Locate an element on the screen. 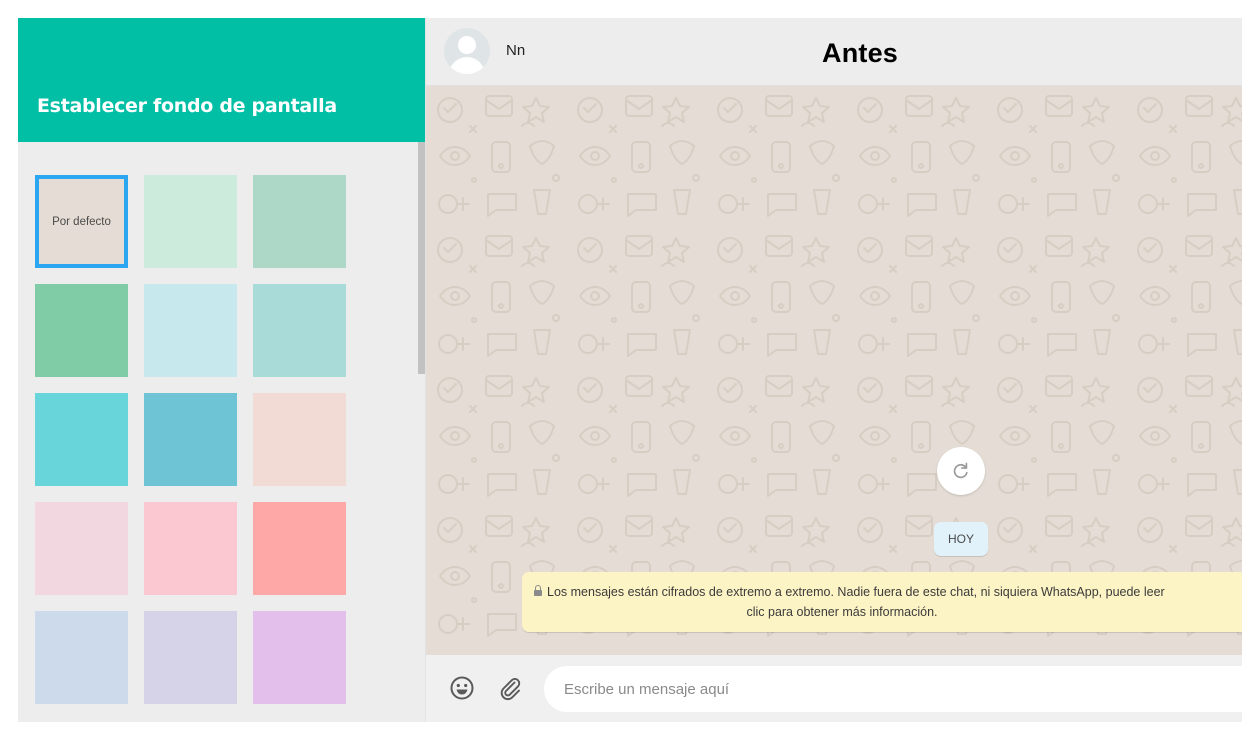 The height and width of the screenshot is (740, 1260). wallpaper-swatch-default: Por defecto is located at coordinates (81, 221).